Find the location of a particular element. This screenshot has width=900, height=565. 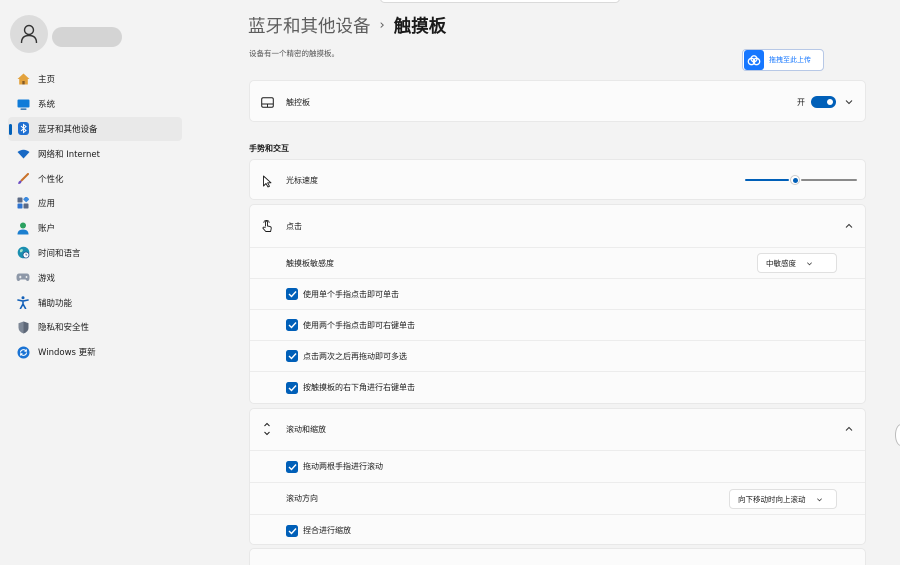

touchpad-toggle-group: 开 is located at coordinates (825, 102).